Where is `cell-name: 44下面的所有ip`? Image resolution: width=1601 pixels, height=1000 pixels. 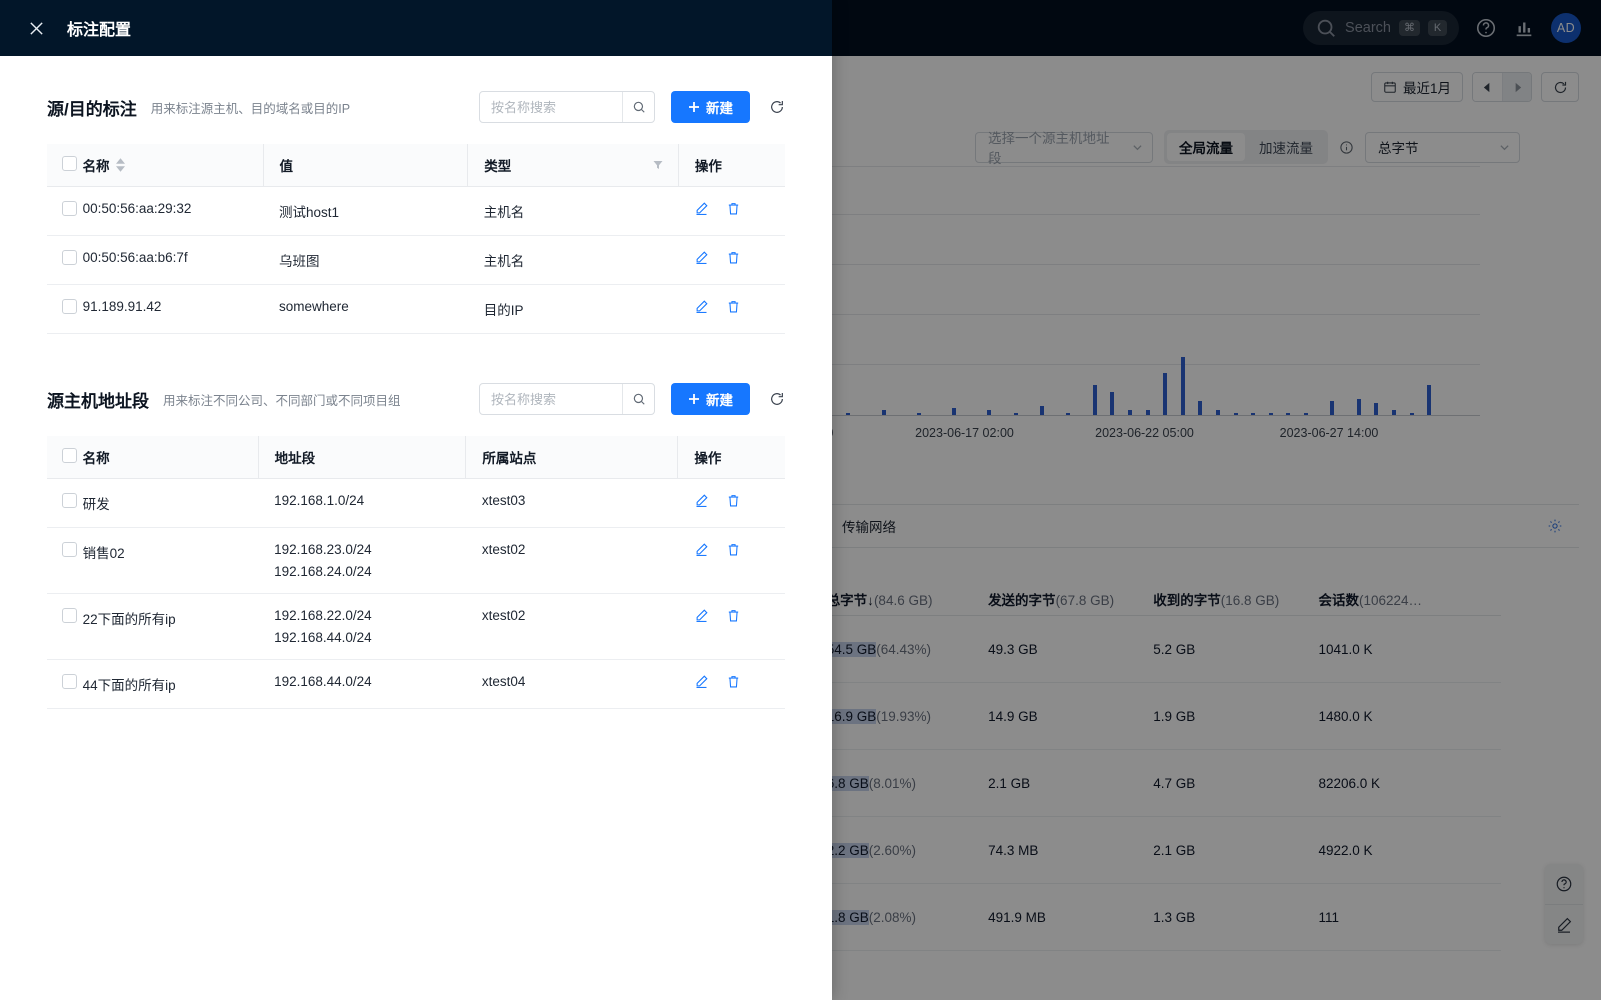
cell-name: 44下面的所有ip is located at coordinates (129, 685).